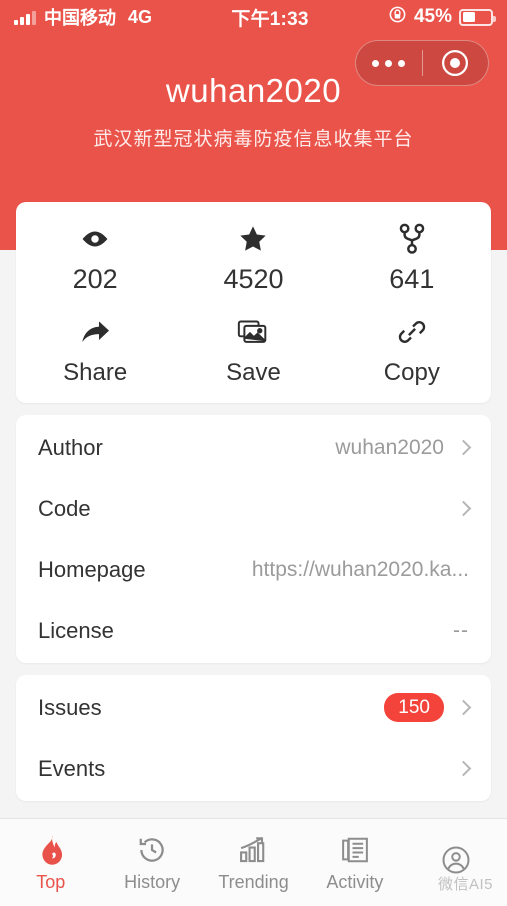 This screenshot has height=906, width=507. Describe the element at coordinates (51, 881) in the screenshot. I see `tab-label: Top` at that location.